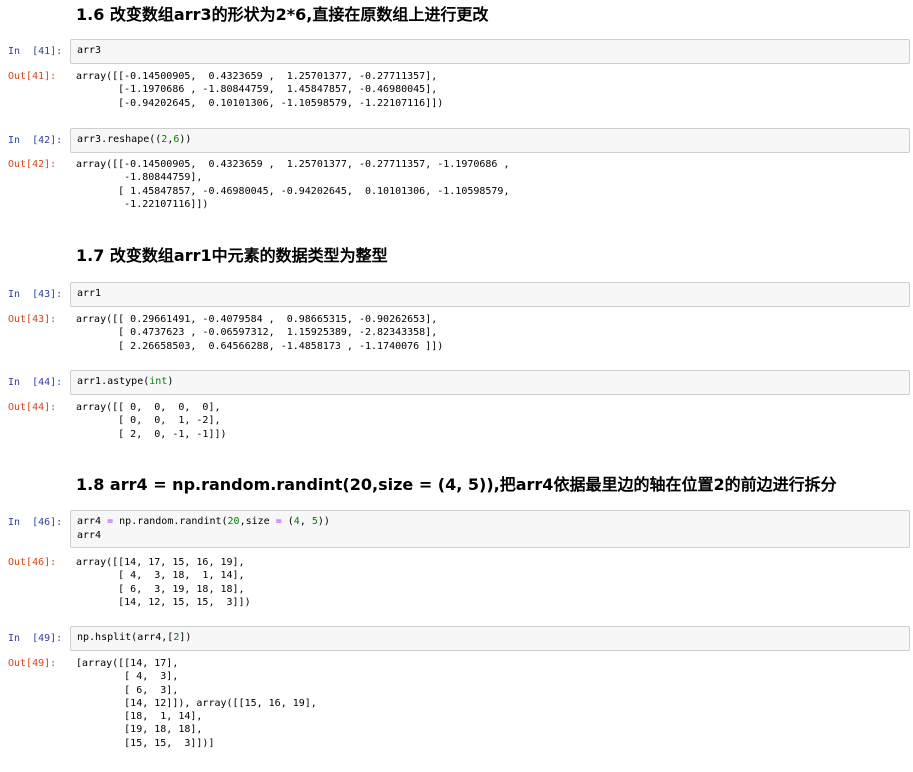  I want to click on section-heading-1-6: 1.6 改变数组arr3的形状为2*6,直接在原数组上进行更改, so click(282, 14).